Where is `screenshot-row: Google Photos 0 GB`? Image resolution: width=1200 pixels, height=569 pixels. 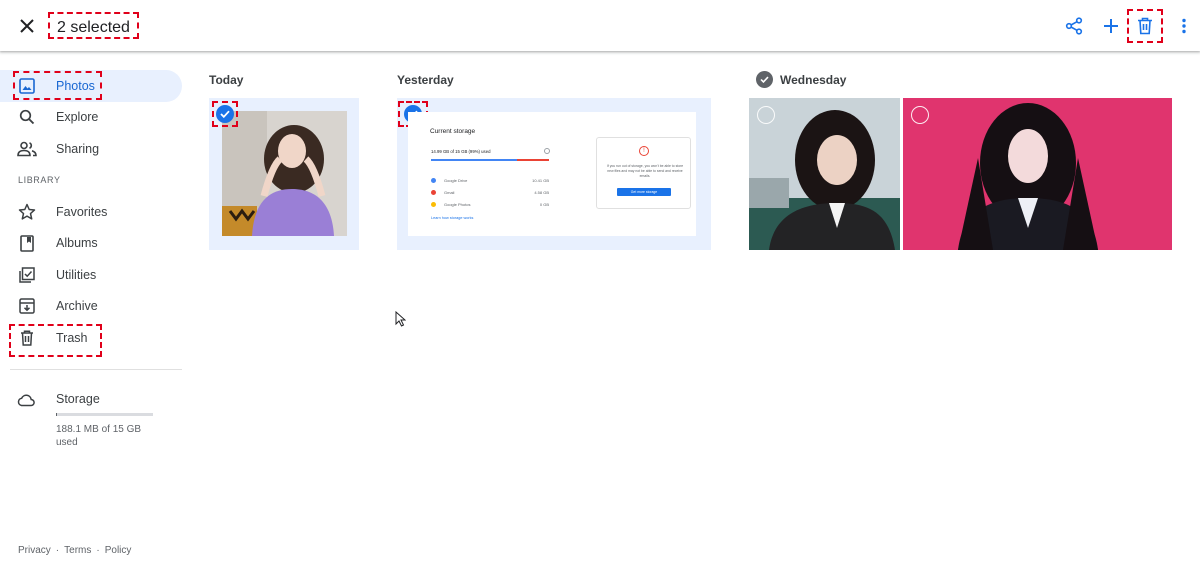
screenshot-row: Google Photos 0 GB is located at coordinates (490, 205).